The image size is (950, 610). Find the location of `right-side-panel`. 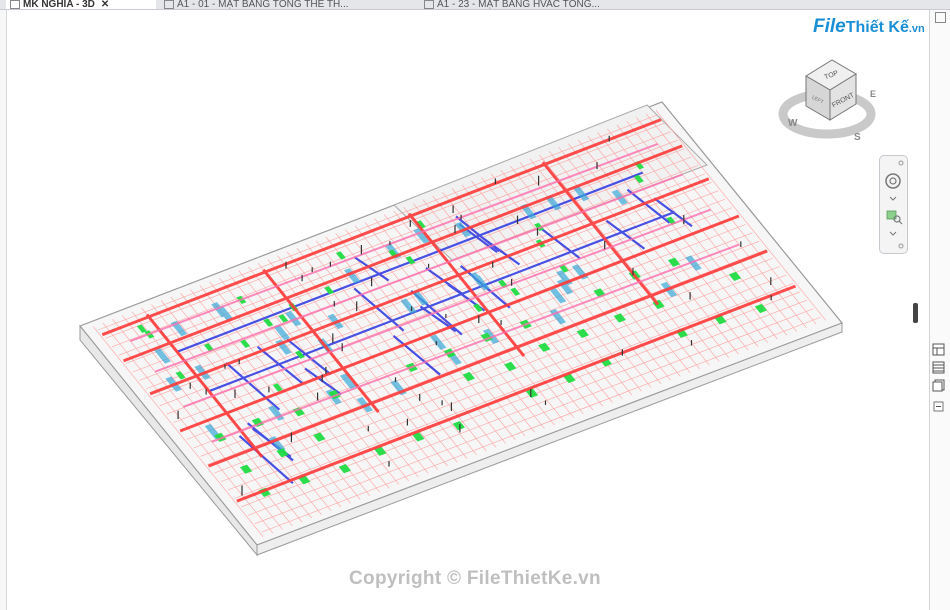

right-side-panel is located at coordinates (939, 310).